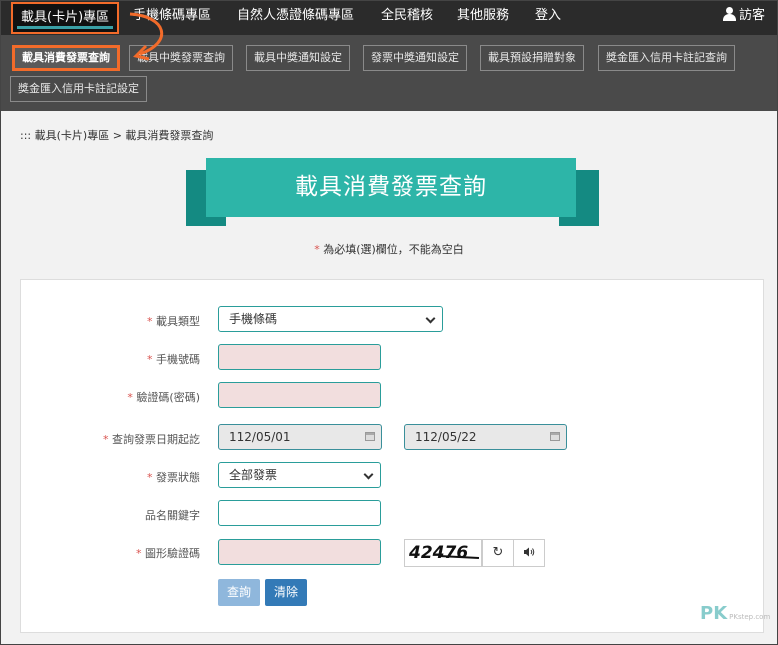 This screenshot has height=645, width=778. I want to click on captcha-input, so click(299, 552).